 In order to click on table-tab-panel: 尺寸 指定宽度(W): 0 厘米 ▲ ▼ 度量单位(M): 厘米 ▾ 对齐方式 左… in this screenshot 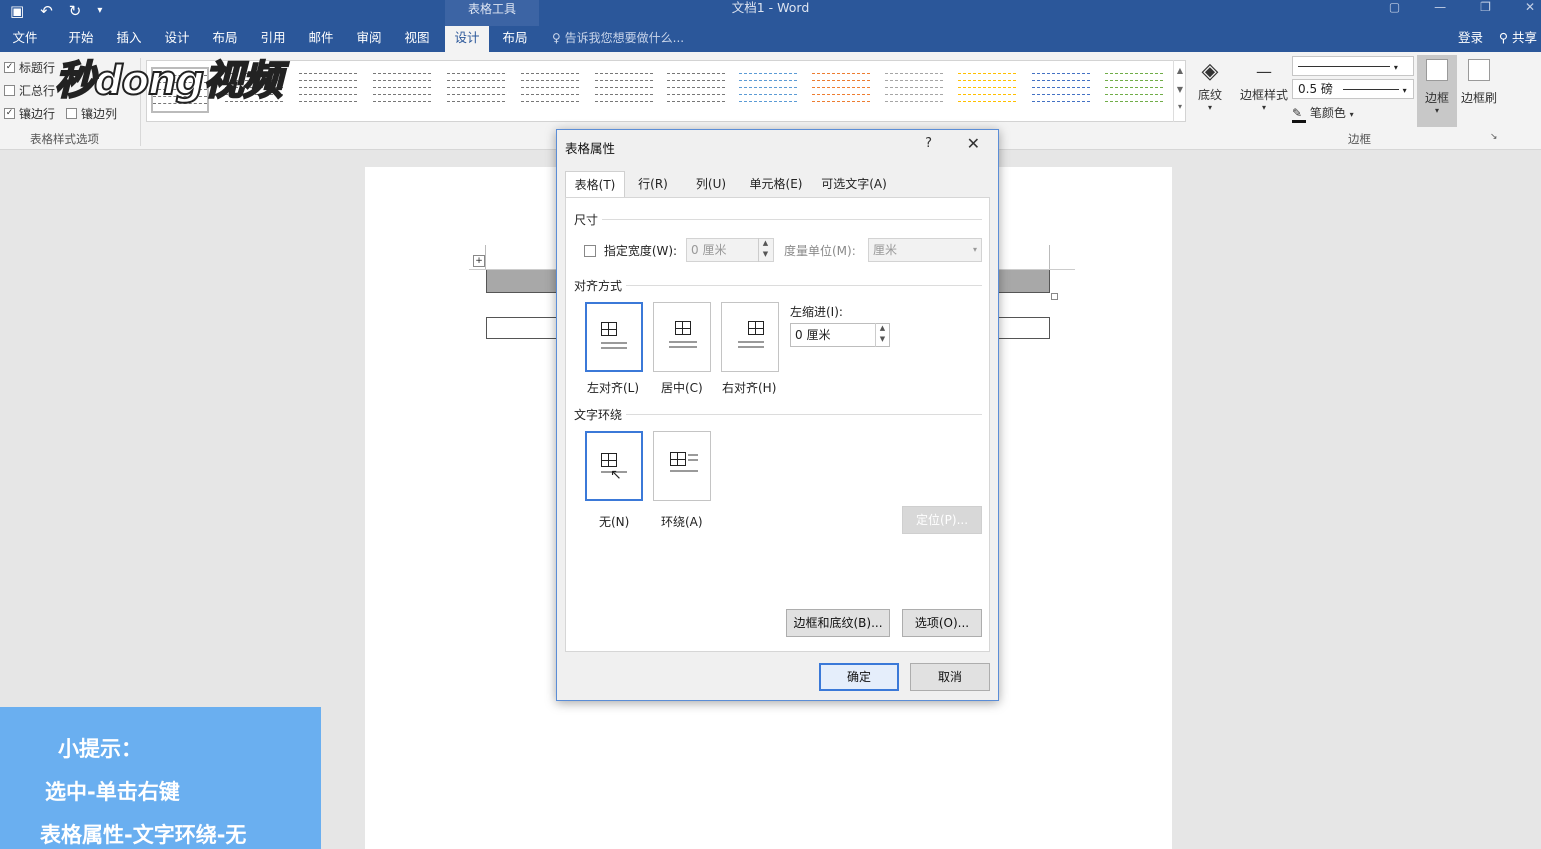, I will do `click(777, 424)`.